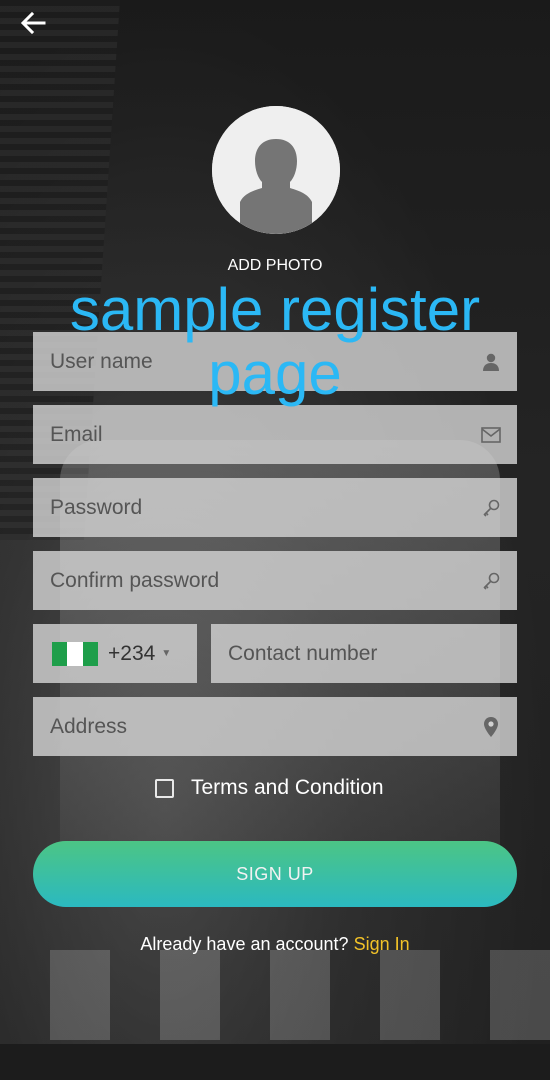 This screenshot has height=1080, width=550. What do you see at coordinates (132, 653) in the screenshot?
I see `country-code-value: +234` at bounding box center [132, 653].